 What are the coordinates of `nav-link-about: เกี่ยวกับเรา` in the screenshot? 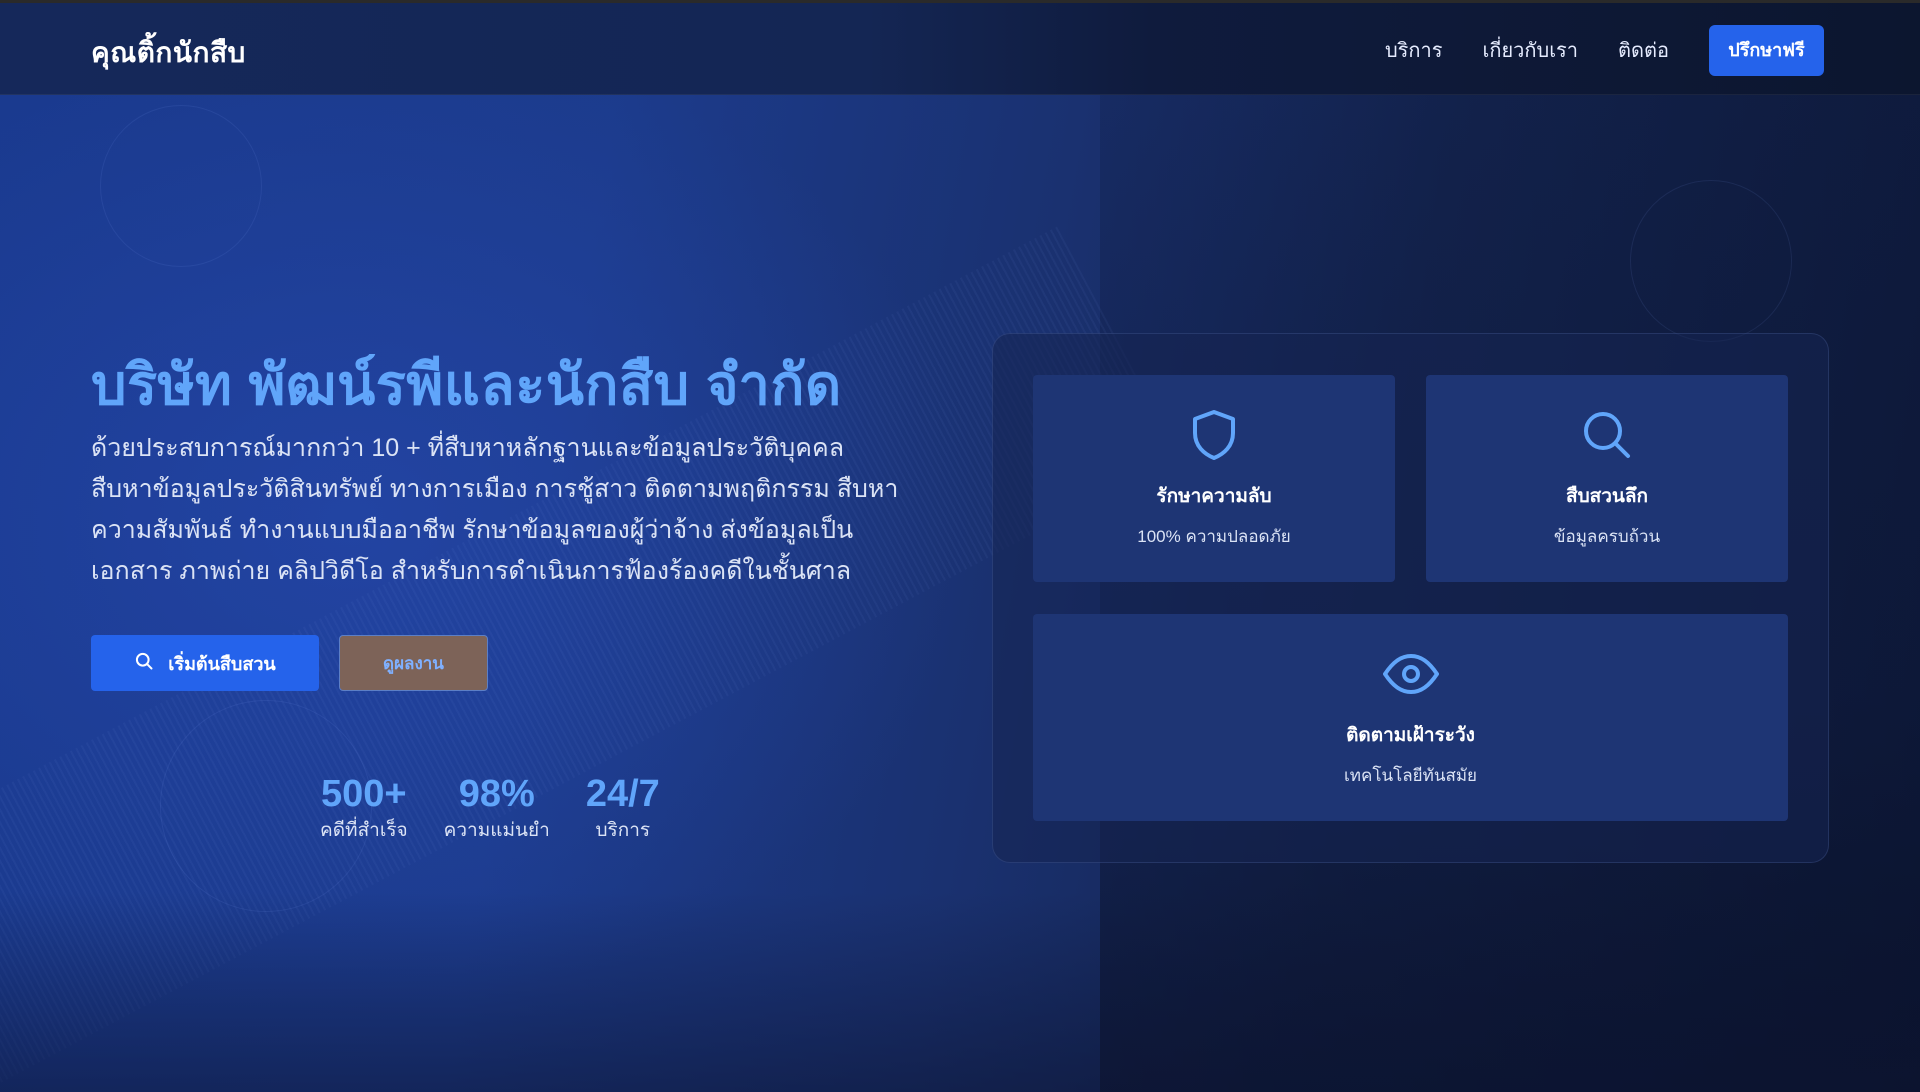 It's located at (1531, 51).